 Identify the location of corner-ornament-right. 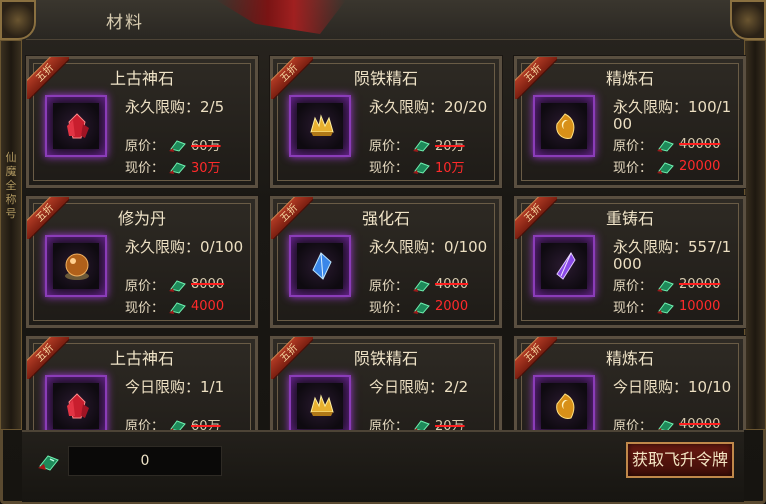
(748, 20).